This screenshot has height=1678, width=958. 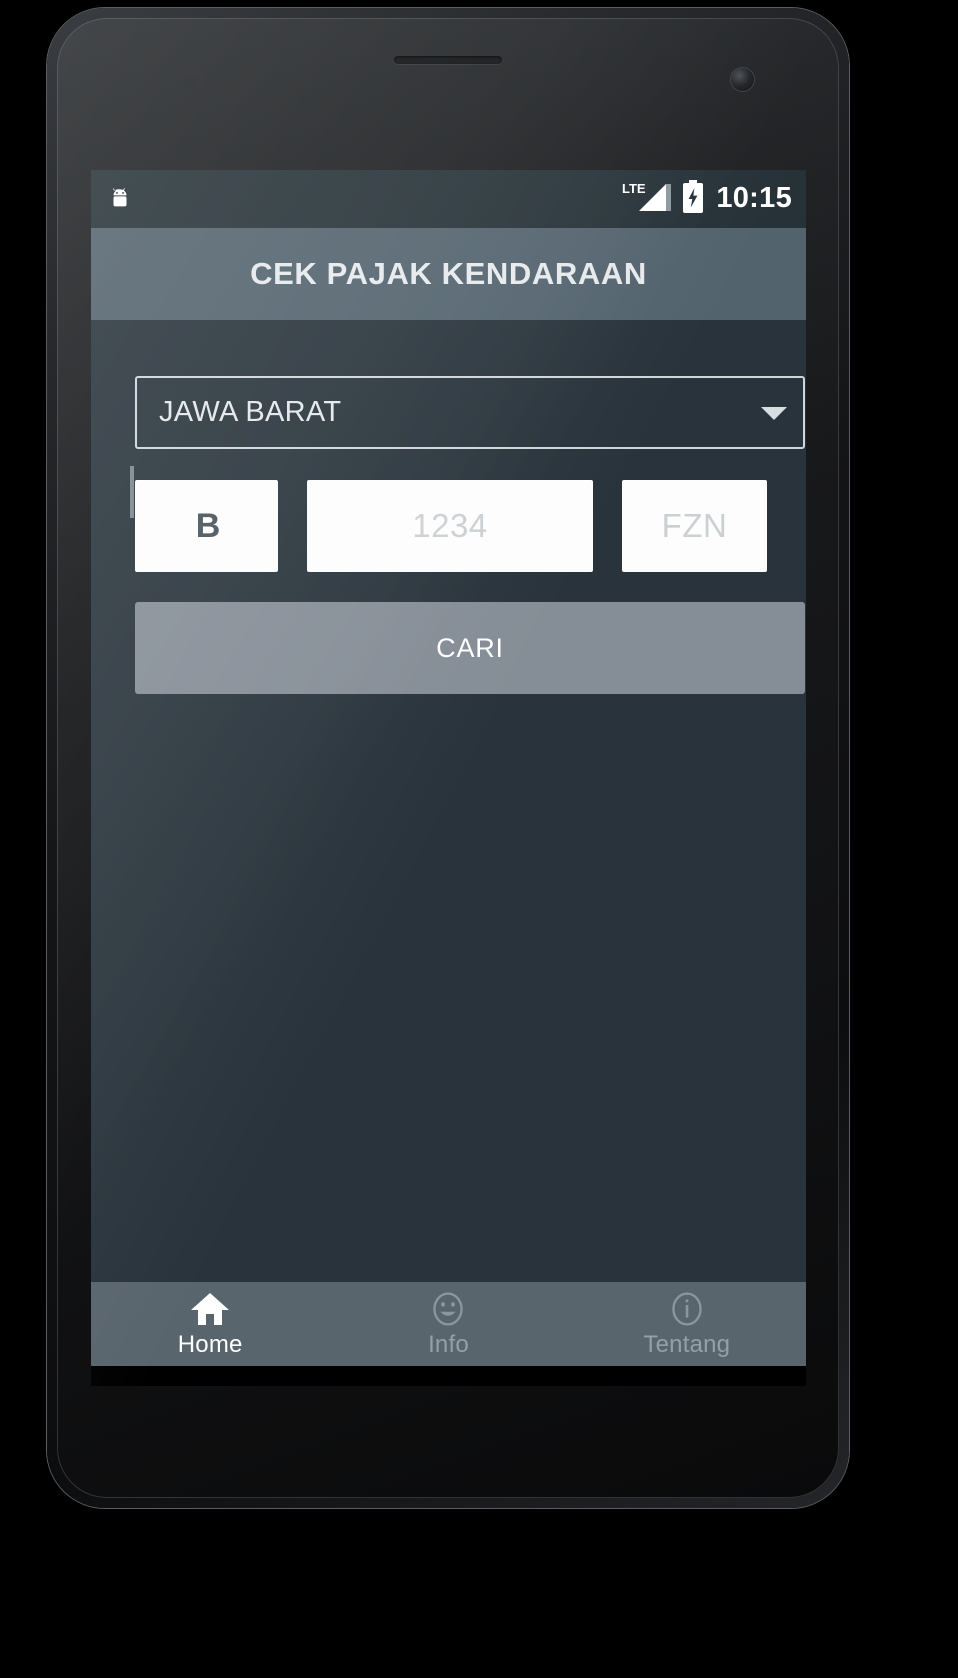 What do you see at coordinates (448, 1309) in the screenshot?
I see `smiley-face-icon` at bounding box center [448, 1309].